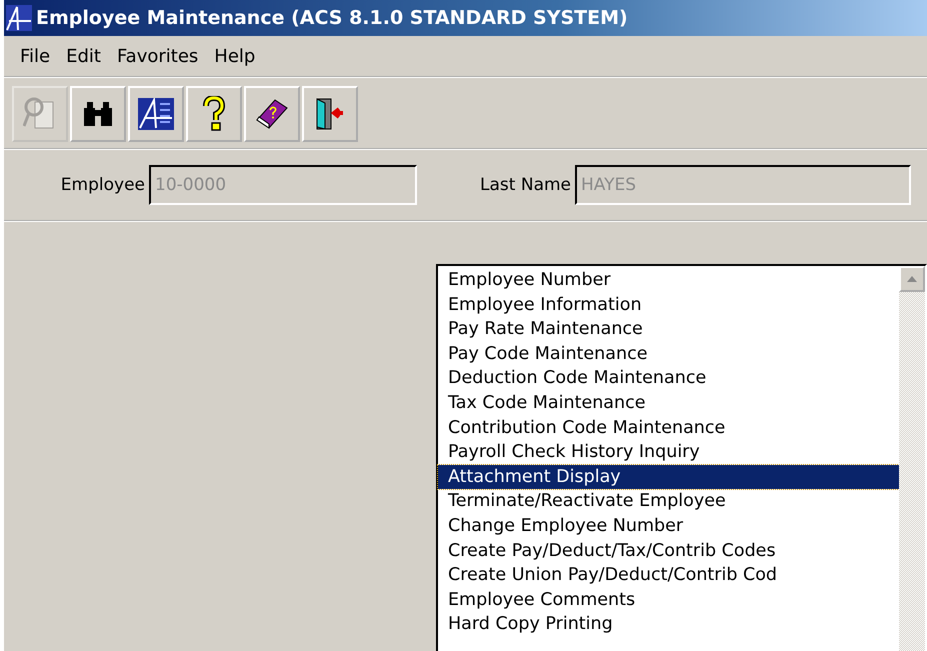 This screenshot has width=927, height=651. What do you see at coordinates (668, 624) in the screenshot?
I see `list-item: Hard Copy Printing` at bounding box center [668, 624].